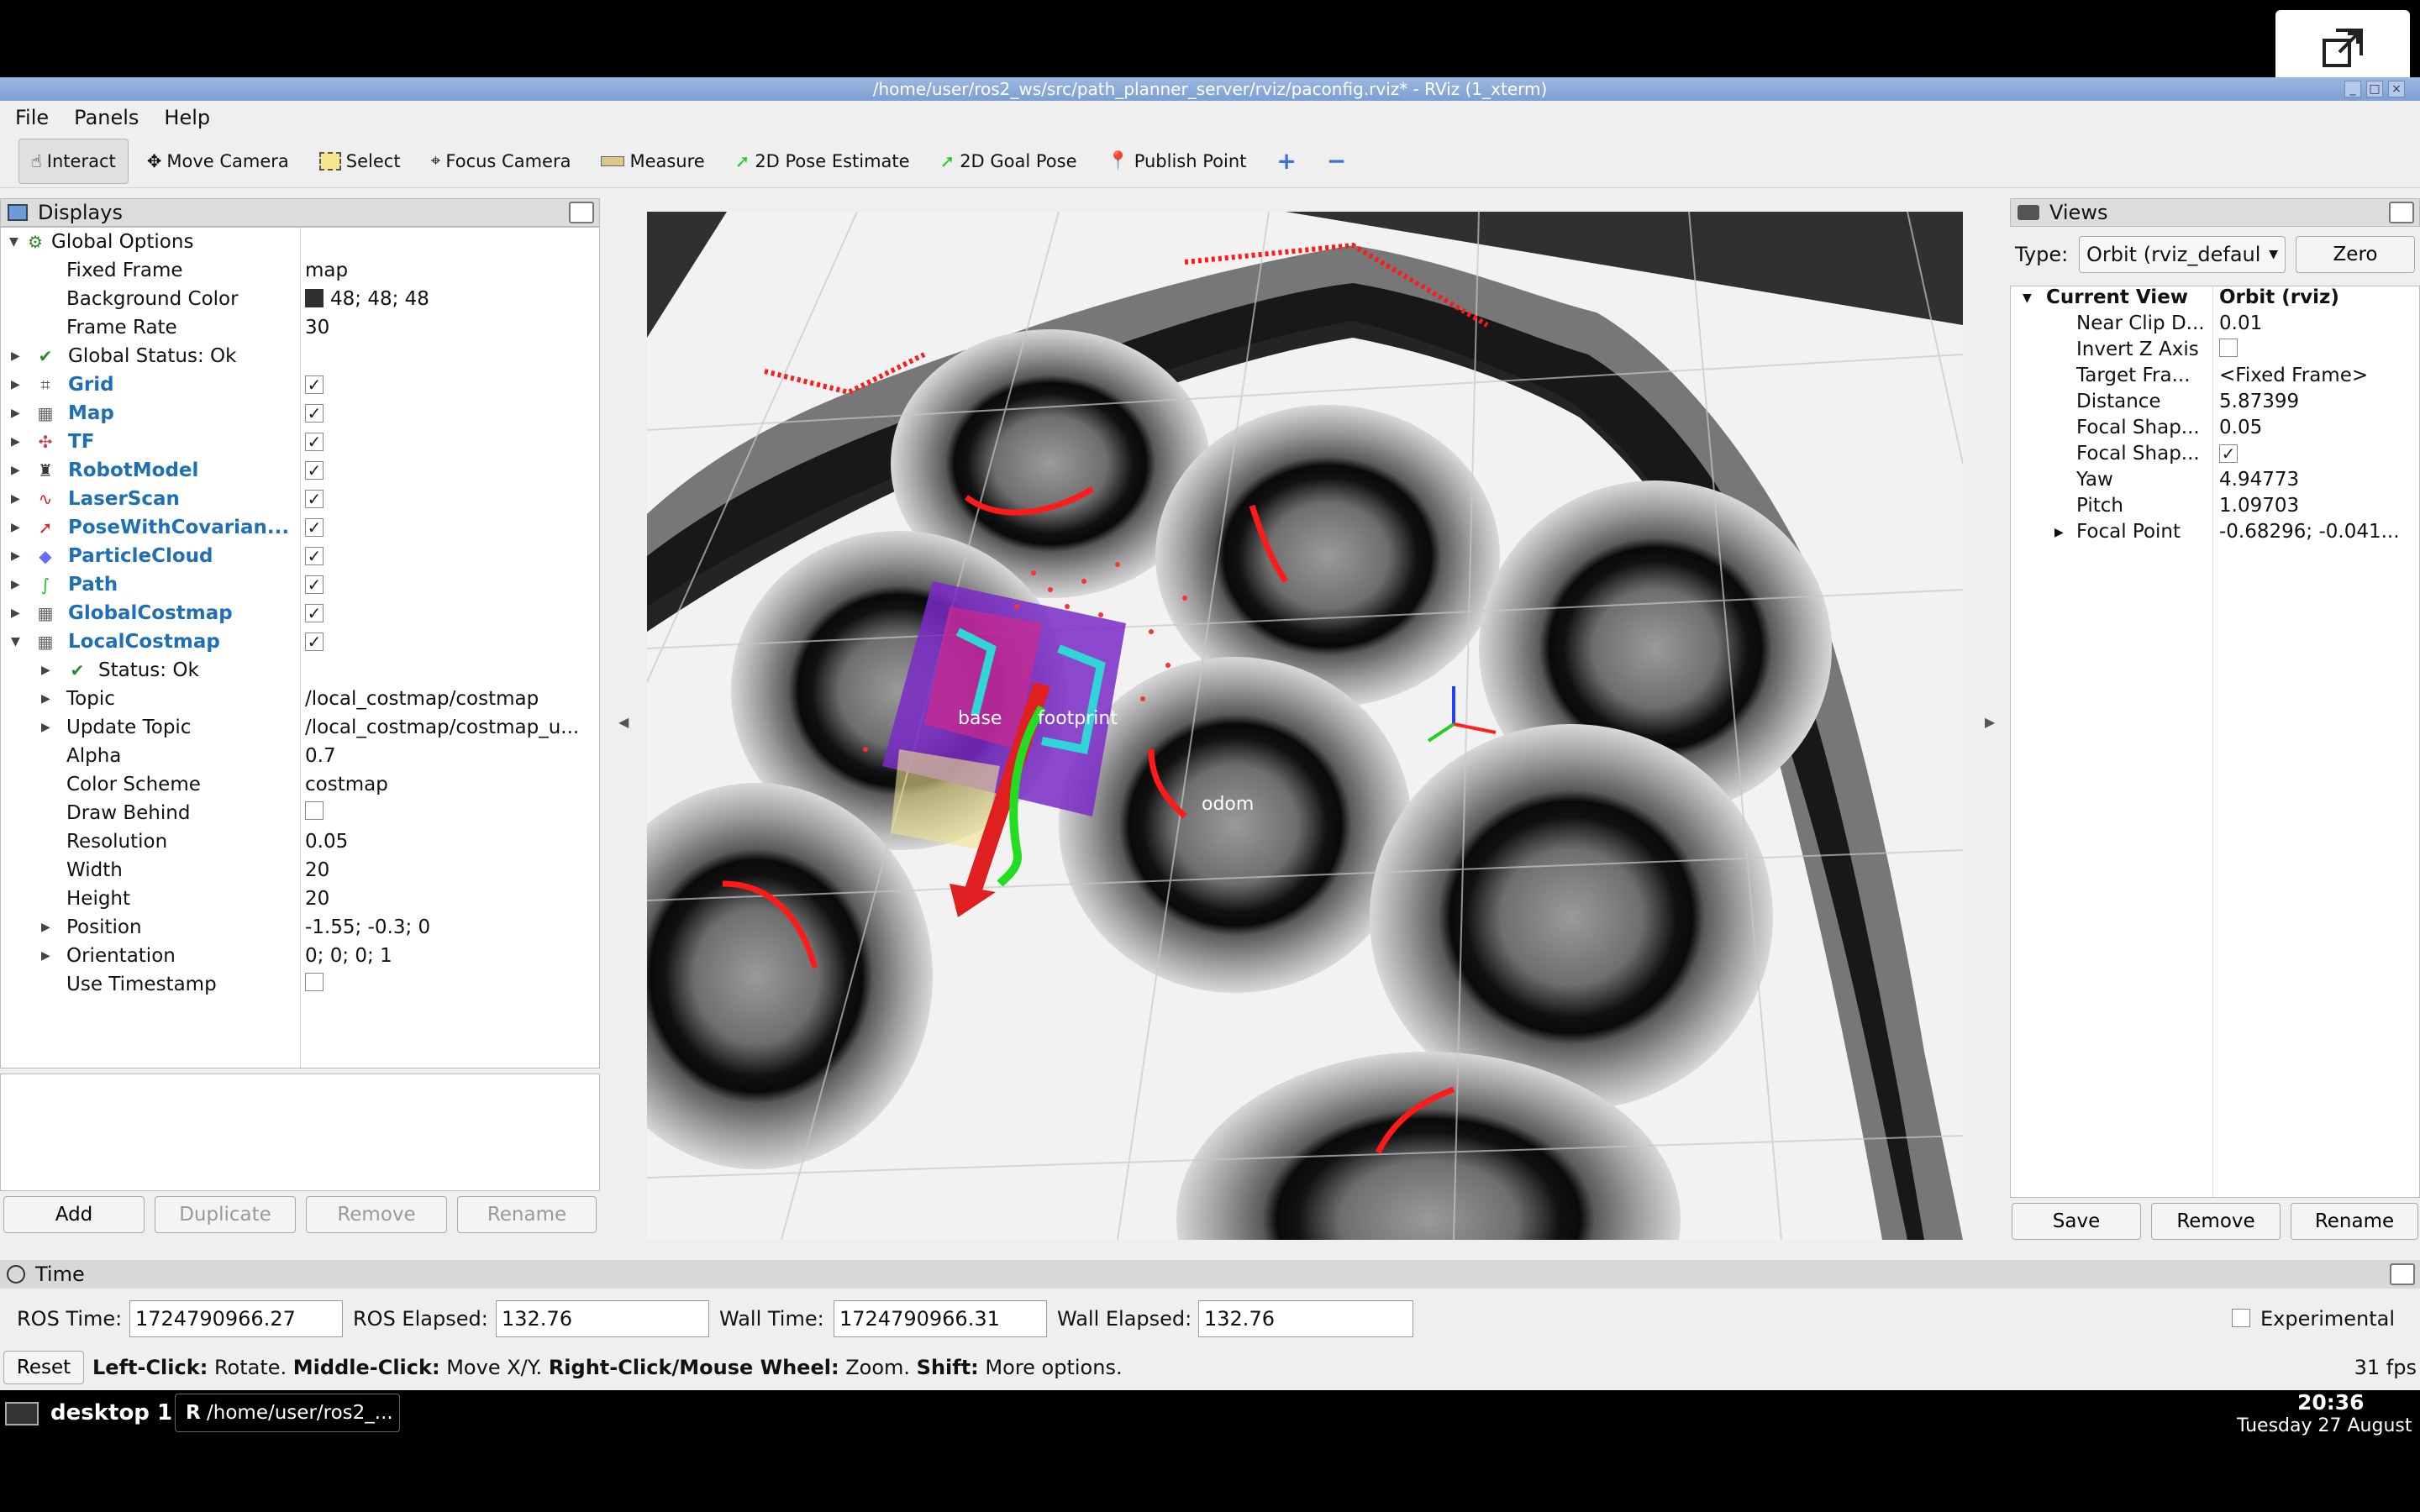 The image size is (2420, 1512). Describe the element at coordinates (2374, 89) in the screenshot. I see `maximize-button: □` at that location.